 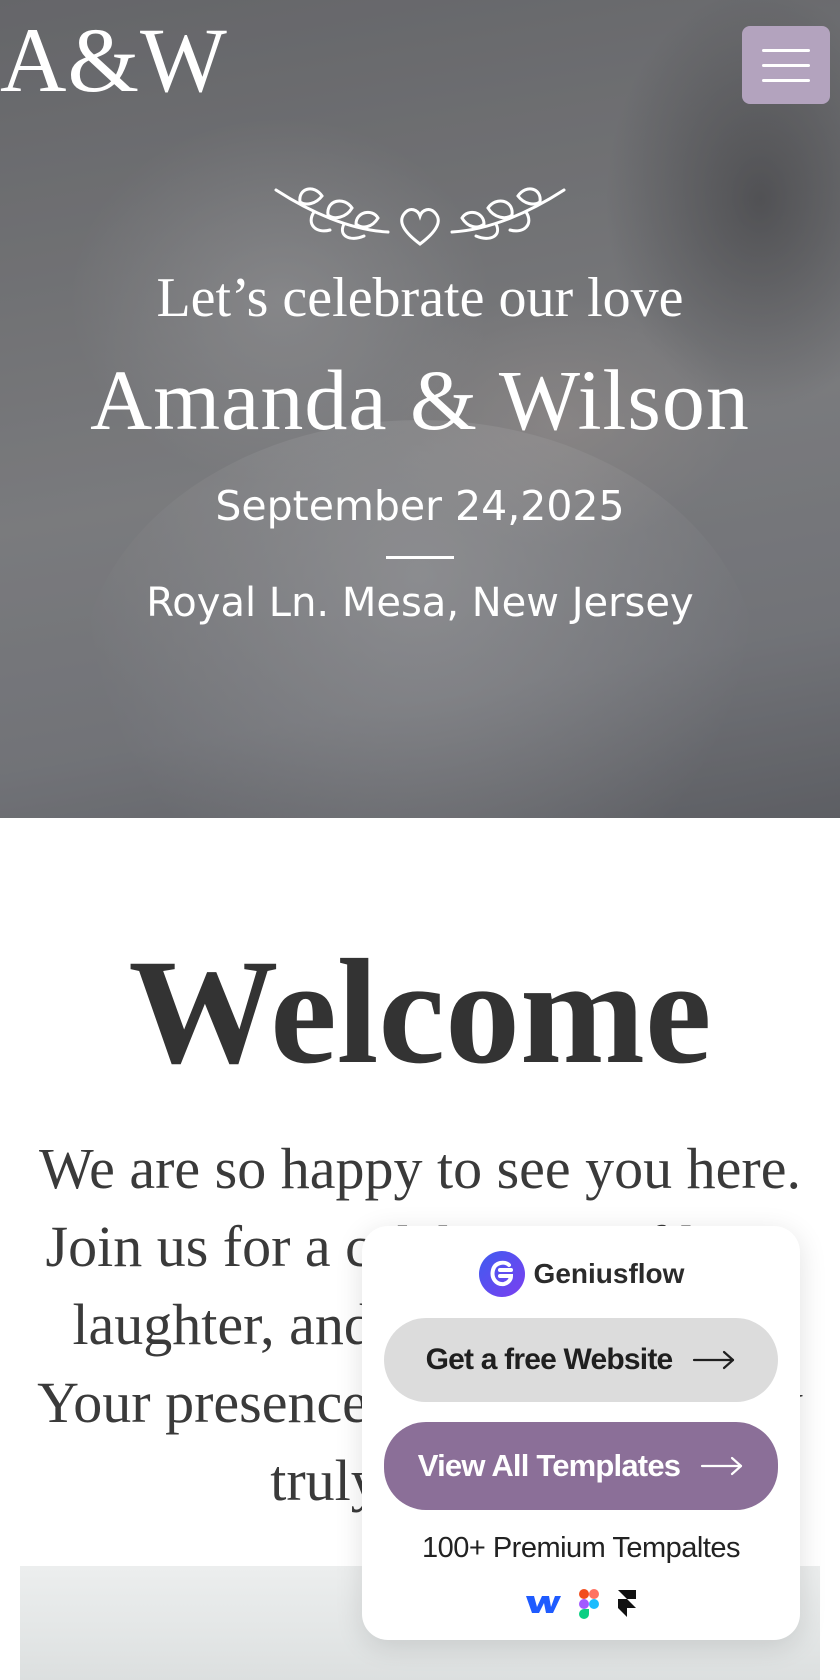 I want to click on wedding-date: September 24,2025, so click(x=420, y=506).